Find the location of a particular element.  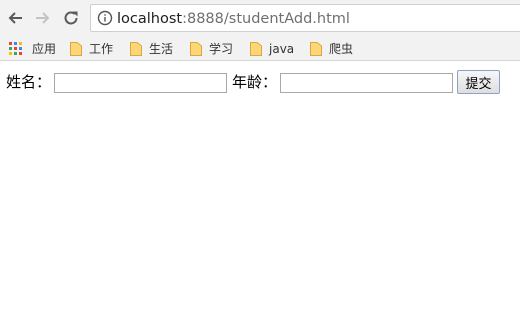

bookmark-apps: 应用 is located at coordinates (32, 48).